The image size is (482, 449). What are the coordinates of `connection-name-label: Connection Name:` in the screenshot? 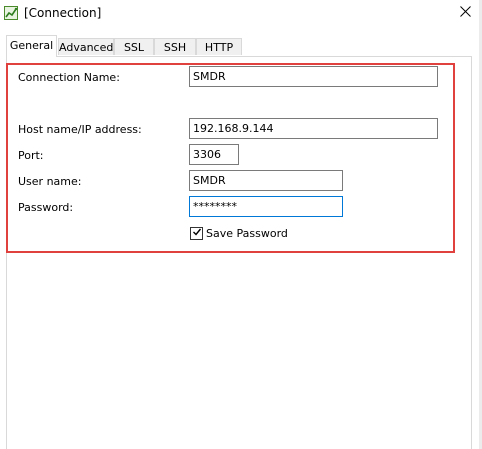 It's located at (69, 77).